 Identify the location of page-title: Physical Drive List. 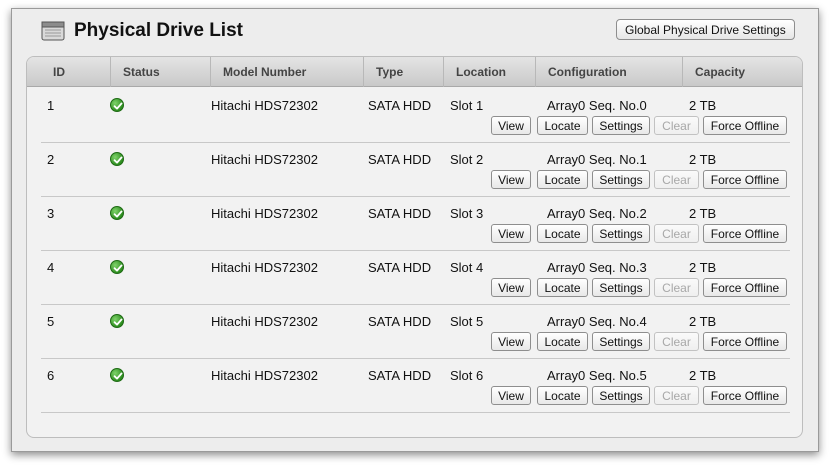
(158, 30).